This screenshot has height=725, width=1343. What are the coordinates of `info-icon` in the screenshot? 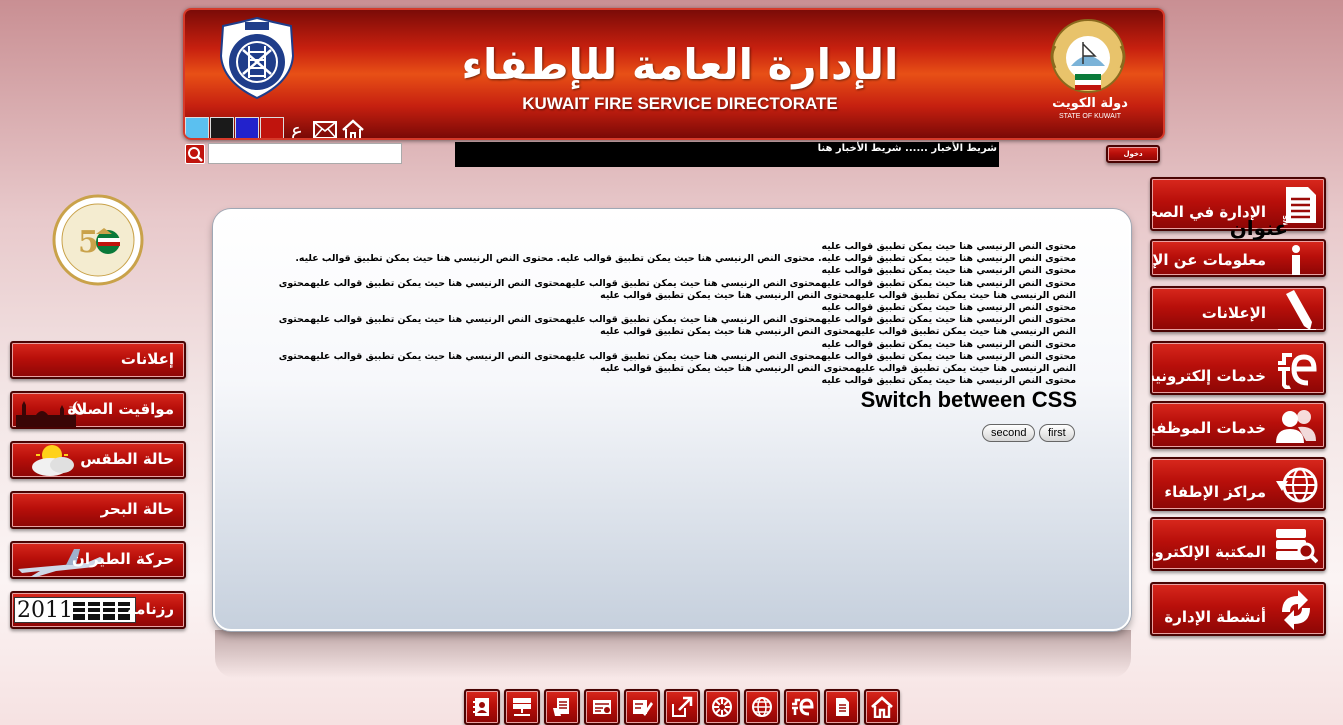 It's located at (1296, 260).